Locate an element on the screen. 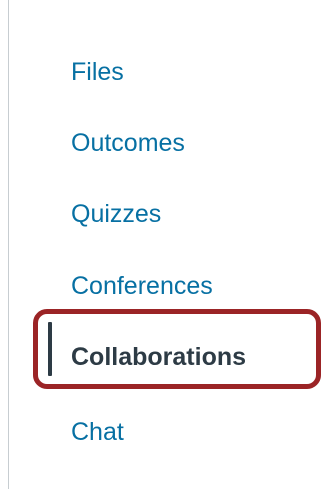 The width and height of the screenshot is (330, 489). active-item-indicator is located at coordinates (50, 349).